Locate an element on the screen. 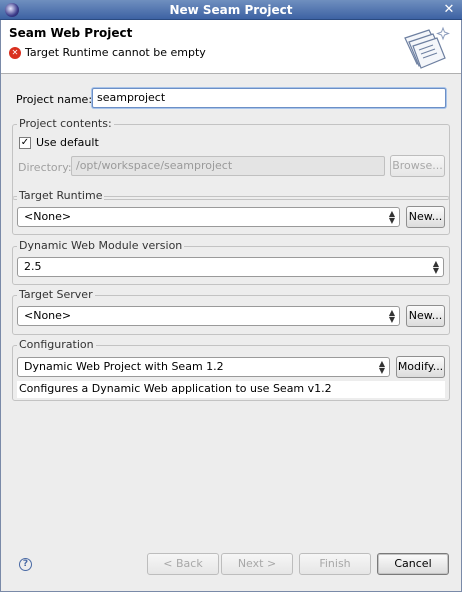 This screenshot has width=462, height=592. help-icon: ? is located at coordinates (25, 564).